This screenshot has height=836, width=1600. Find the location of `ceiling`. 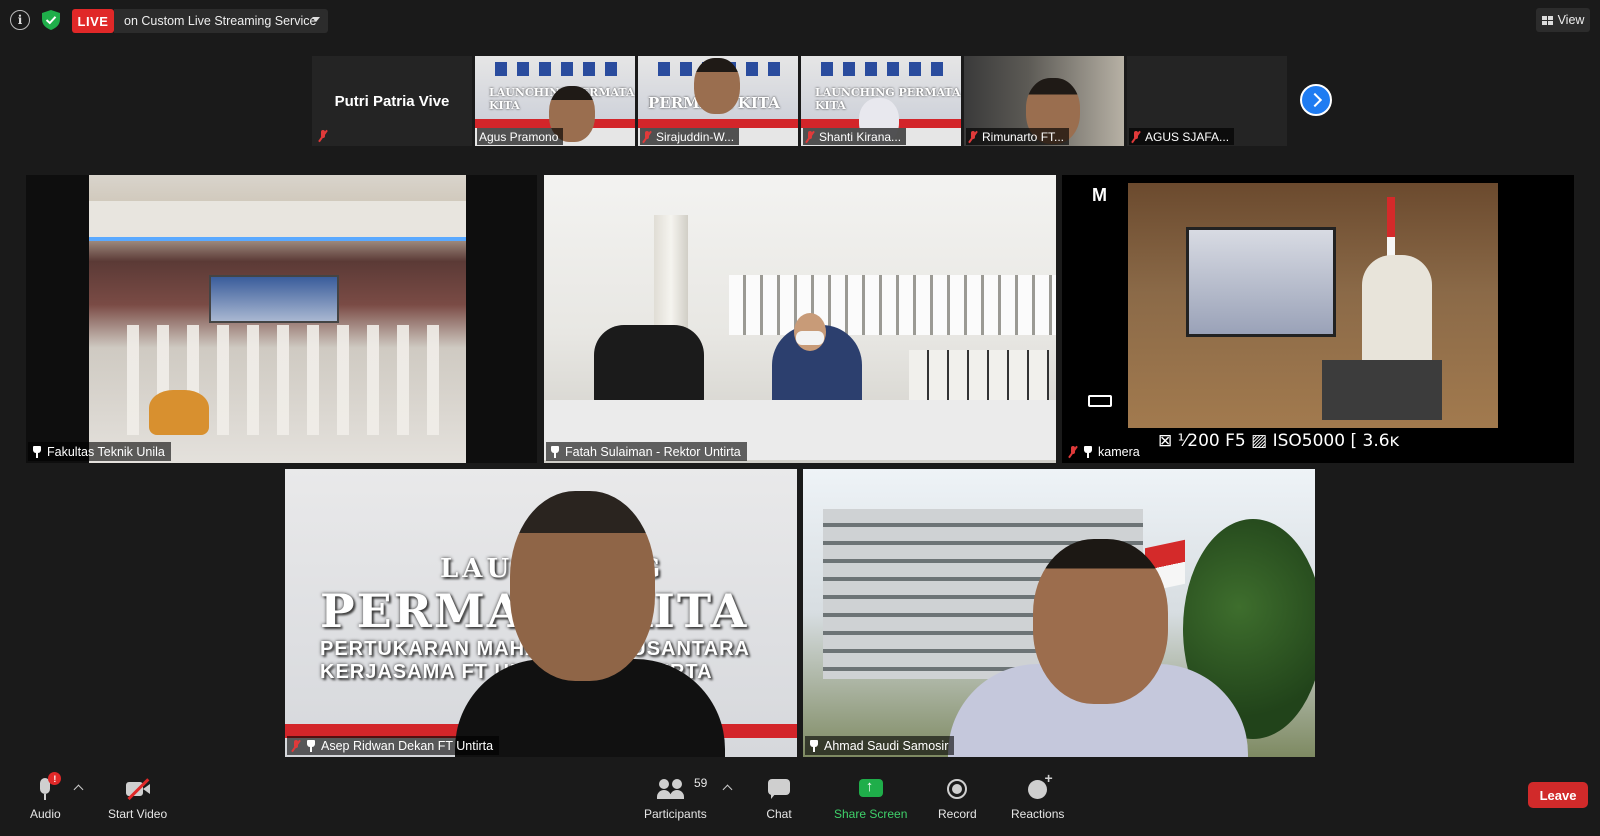

ceiling is located at coordinates (277, 221).